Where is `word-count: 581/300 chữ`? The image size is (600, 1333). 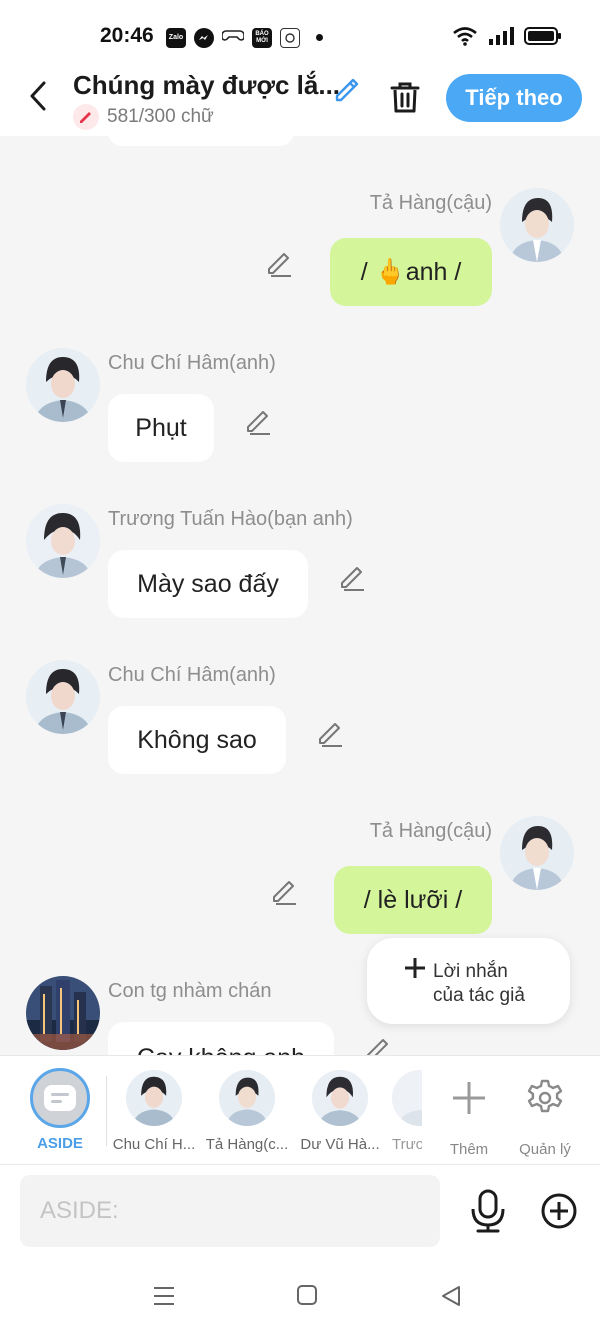 word-count: 581/300 chữ is located at coordinates (143, 117).